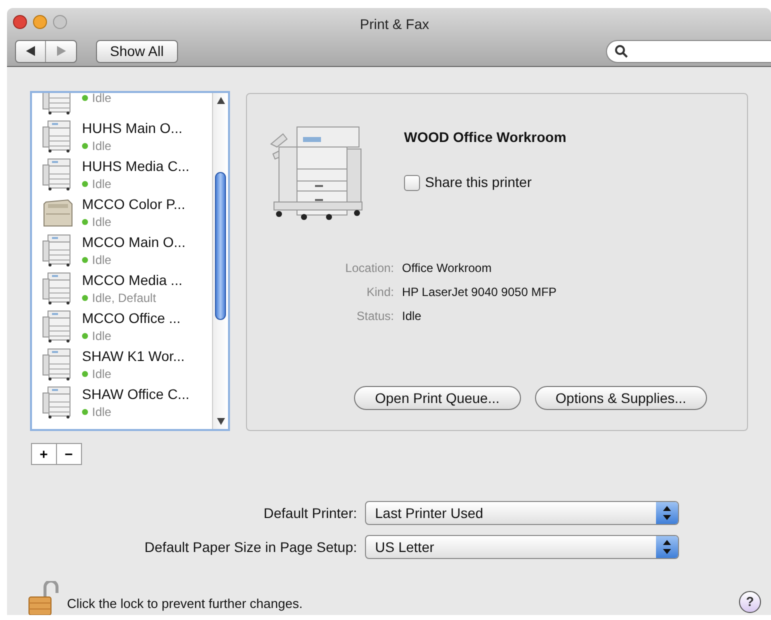 This screenshot has width=771, height=620. What do you see at coordinates (394, 24) in the screenshot?
I see `window-title: Print & Fax` at bounding box center [394, 24].